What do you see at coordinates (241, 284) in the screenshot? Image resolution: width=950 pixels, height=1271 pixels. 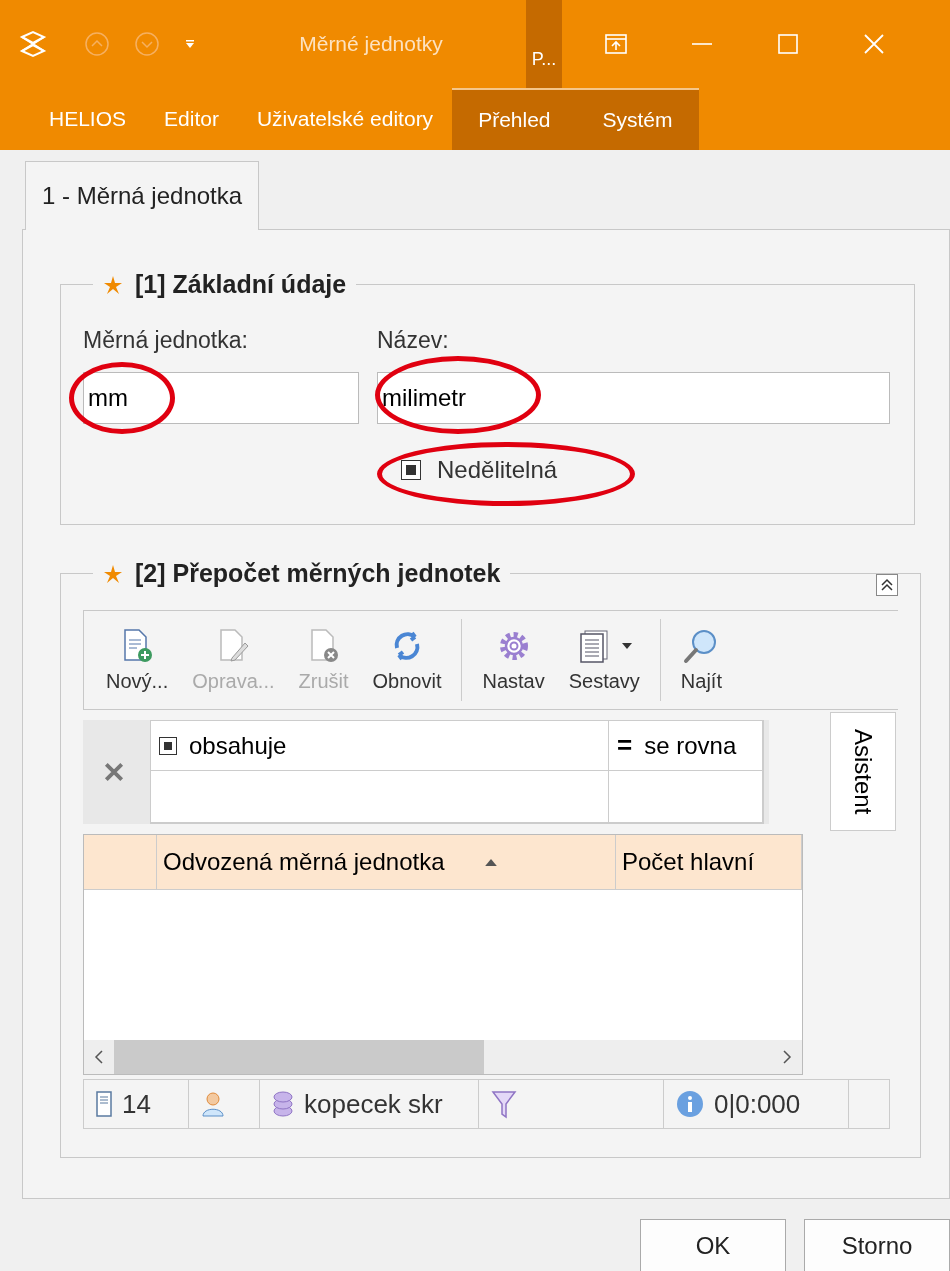 I see `group-title: [1] Základní údaje` at bounding box center [241, 284].